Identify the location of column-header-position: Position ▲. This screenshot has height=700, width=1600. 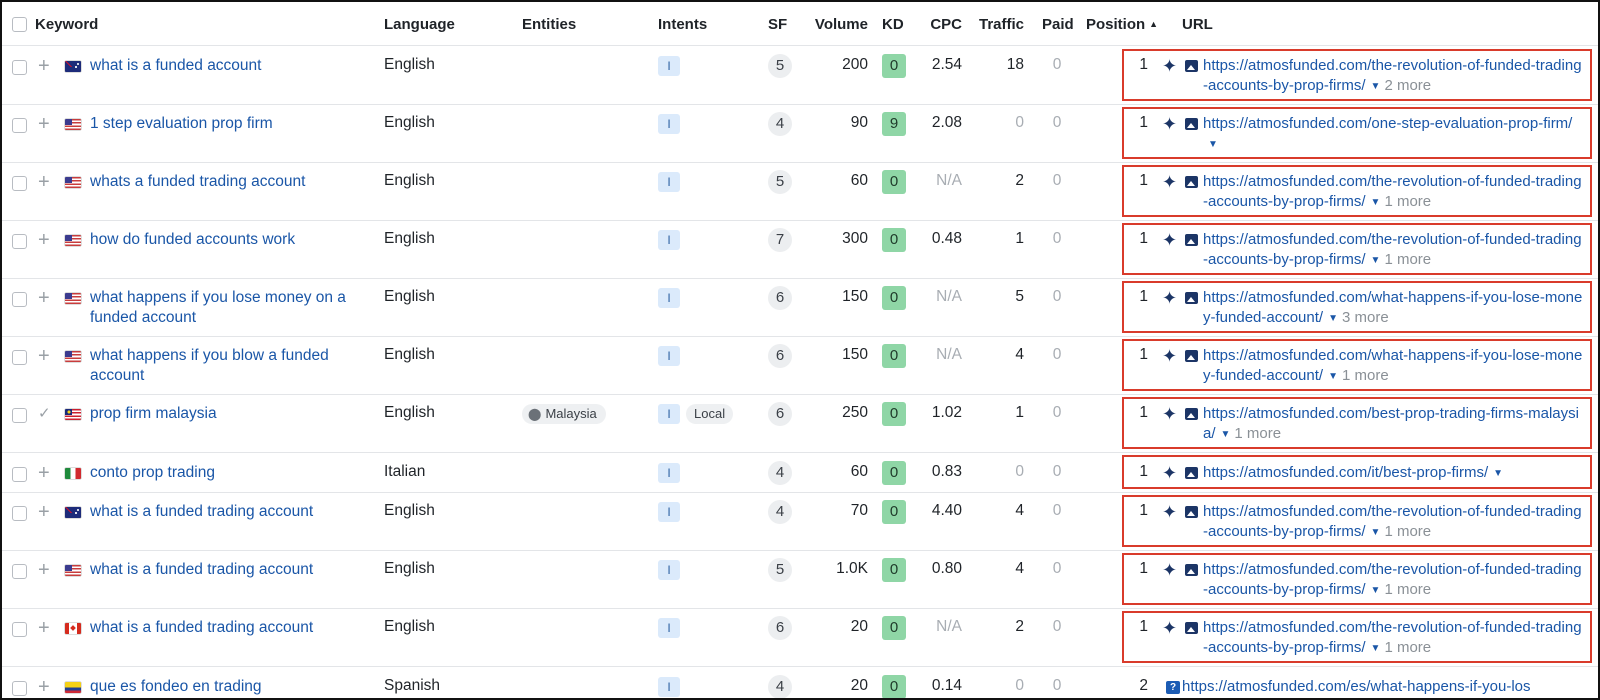
(1122, 24).